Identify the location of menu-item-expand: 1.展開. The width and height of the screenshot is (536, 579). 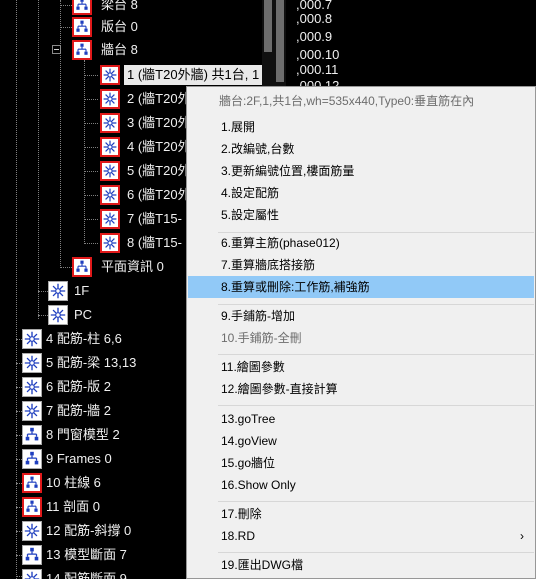
(361, 127).